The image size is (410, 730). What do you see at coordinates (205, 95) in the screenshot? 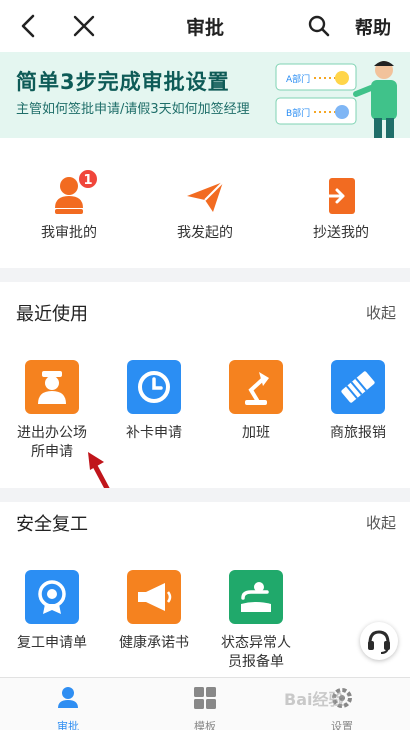
I see `setup-guide-banner: 简单3步完成审批设置 主管如何签批申请/请假3天如何加签经理 A部门 B部门` at bounding box center [205, 95].